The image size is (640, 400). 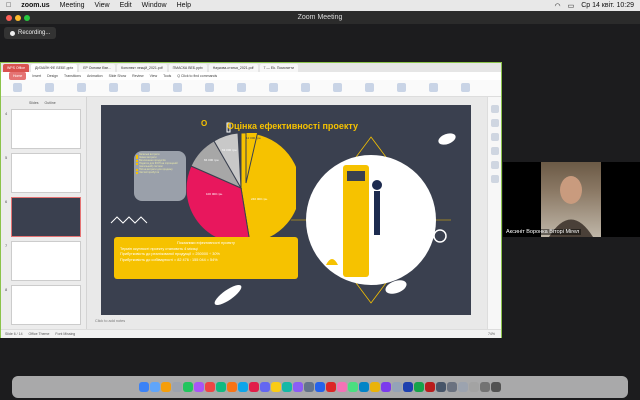 I want to click on ribbon-button-shapes, so click(x=241, y=87).